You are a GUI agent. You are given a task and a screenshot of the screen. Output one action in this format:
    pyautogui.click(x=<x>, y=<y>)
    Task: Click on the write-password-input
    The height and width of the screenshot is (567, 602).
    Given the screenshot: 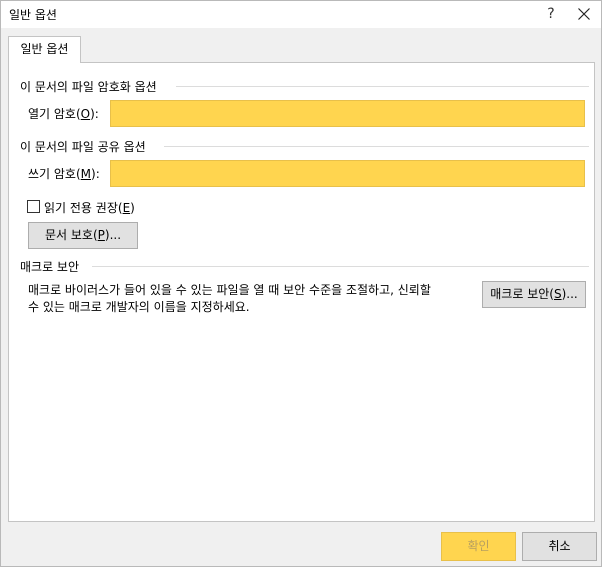 What is the action you would take?
    pyautogui.click(x=347, y=173)
    